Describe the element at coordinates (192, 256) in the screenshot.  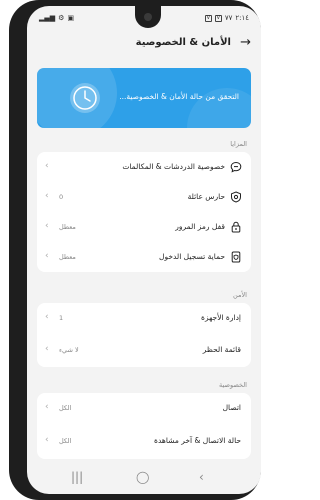
I see `list-item-label: حماية تسجيل الدخول` at that location.